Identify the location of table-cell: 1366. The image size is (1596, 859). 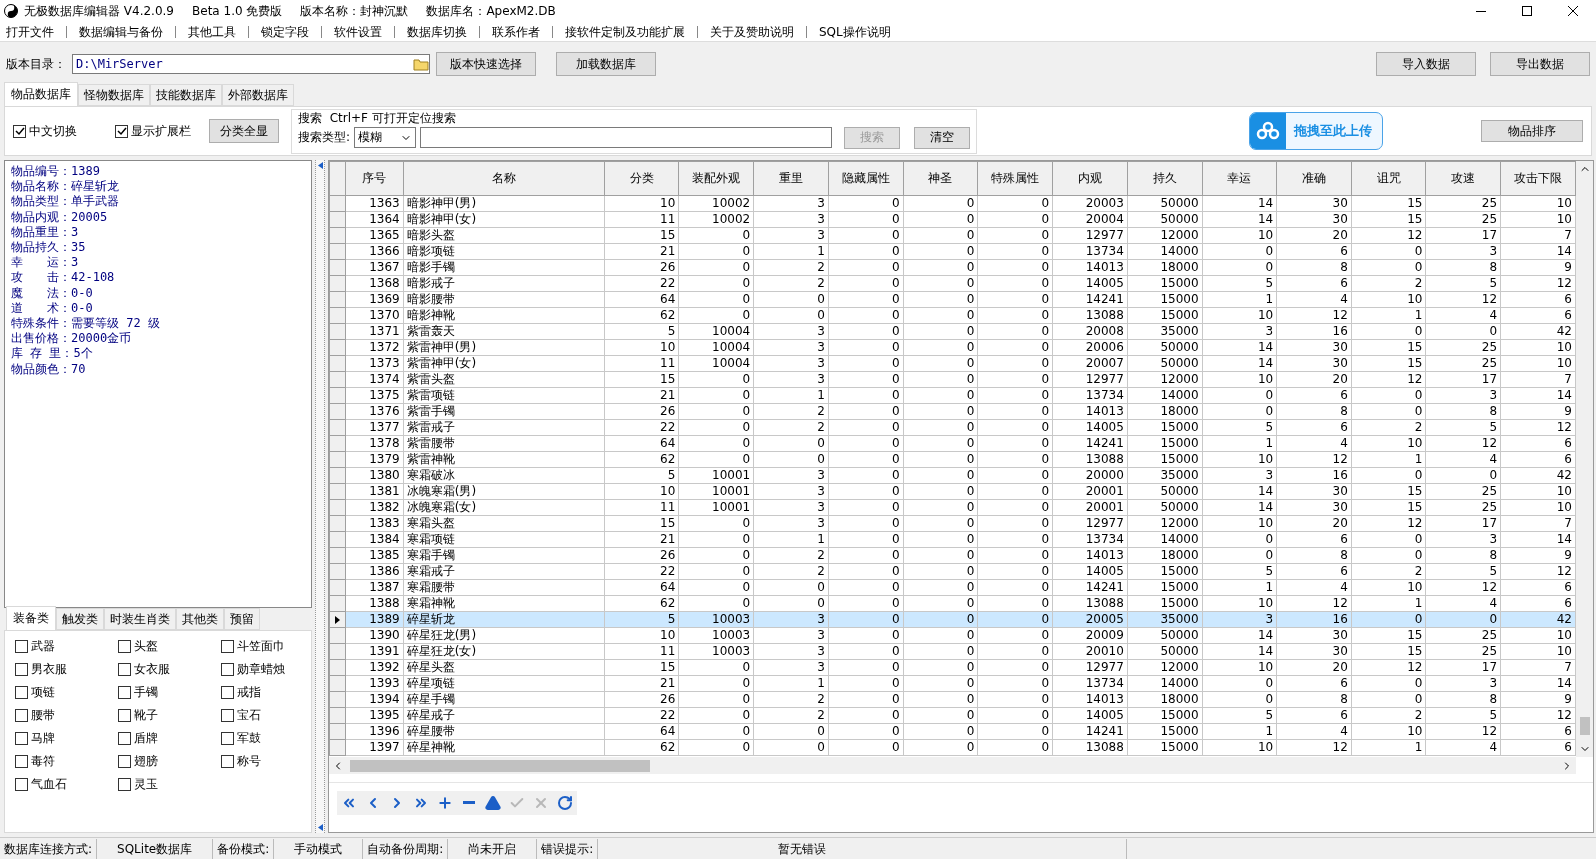
(374, 251).